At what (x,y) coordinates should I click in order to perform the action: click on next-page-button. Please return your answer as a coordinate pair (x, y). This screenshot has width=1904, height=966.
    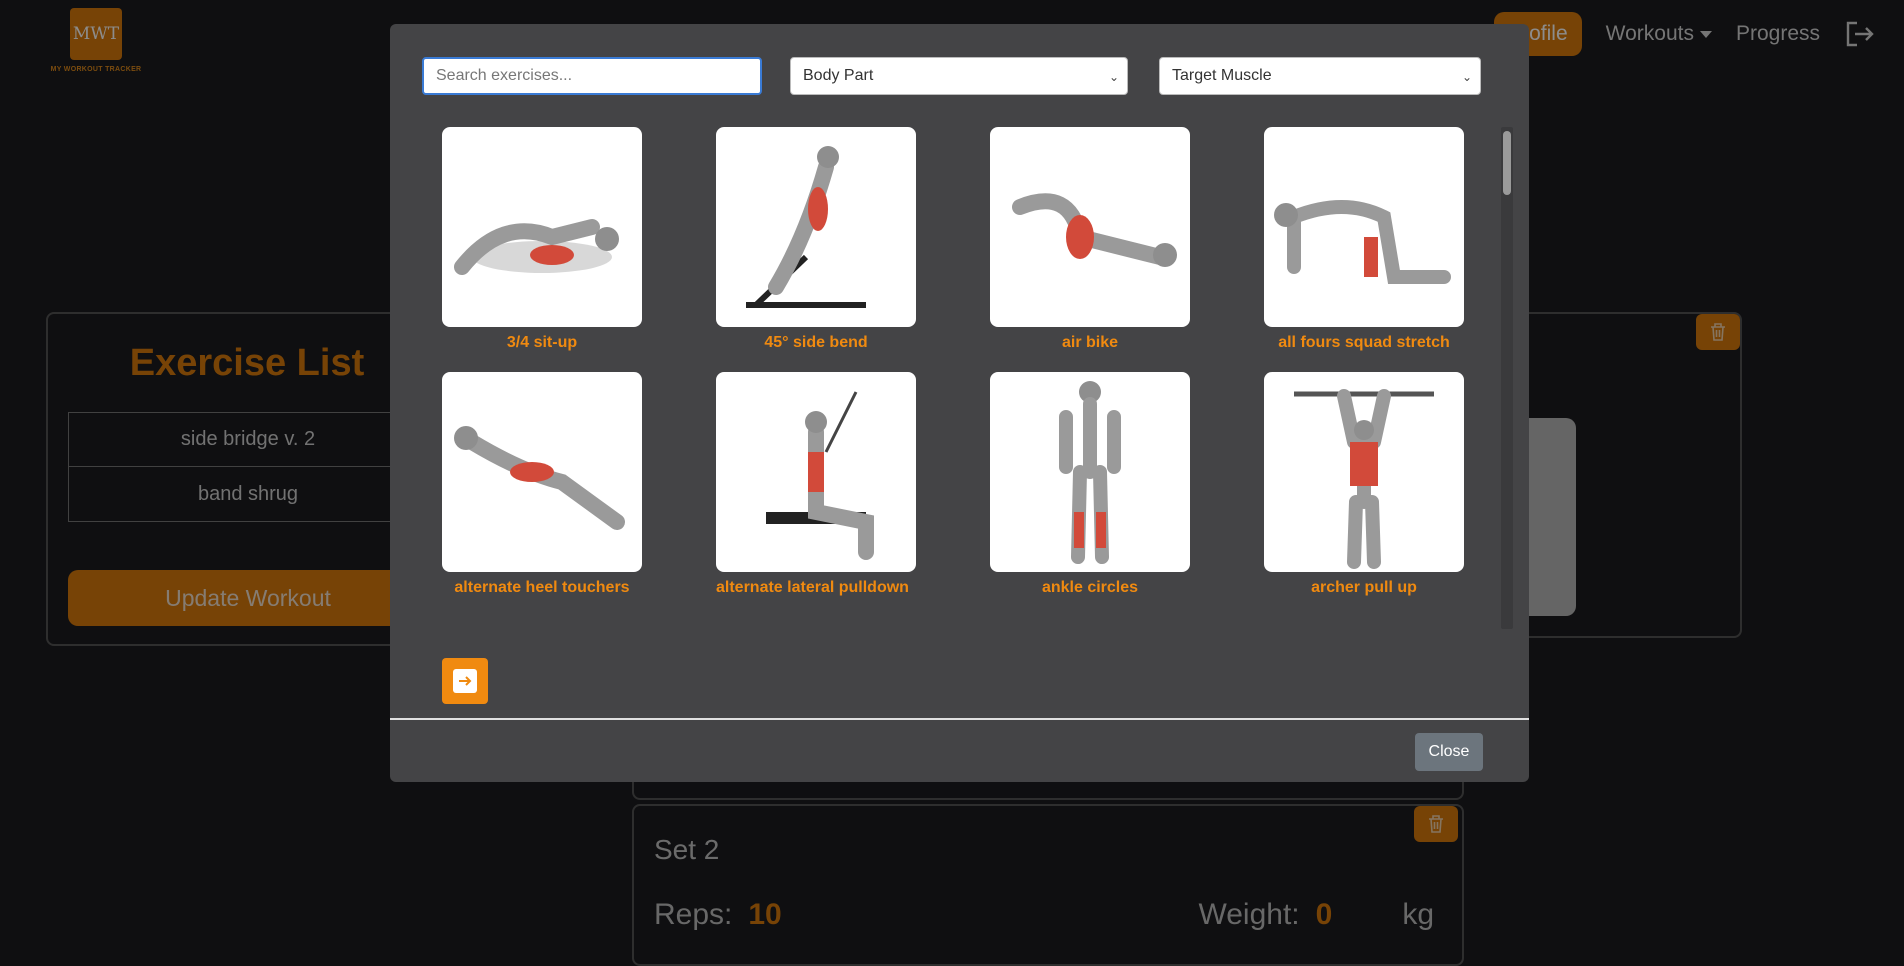
    Looking at the image, I should click on (465, 681).